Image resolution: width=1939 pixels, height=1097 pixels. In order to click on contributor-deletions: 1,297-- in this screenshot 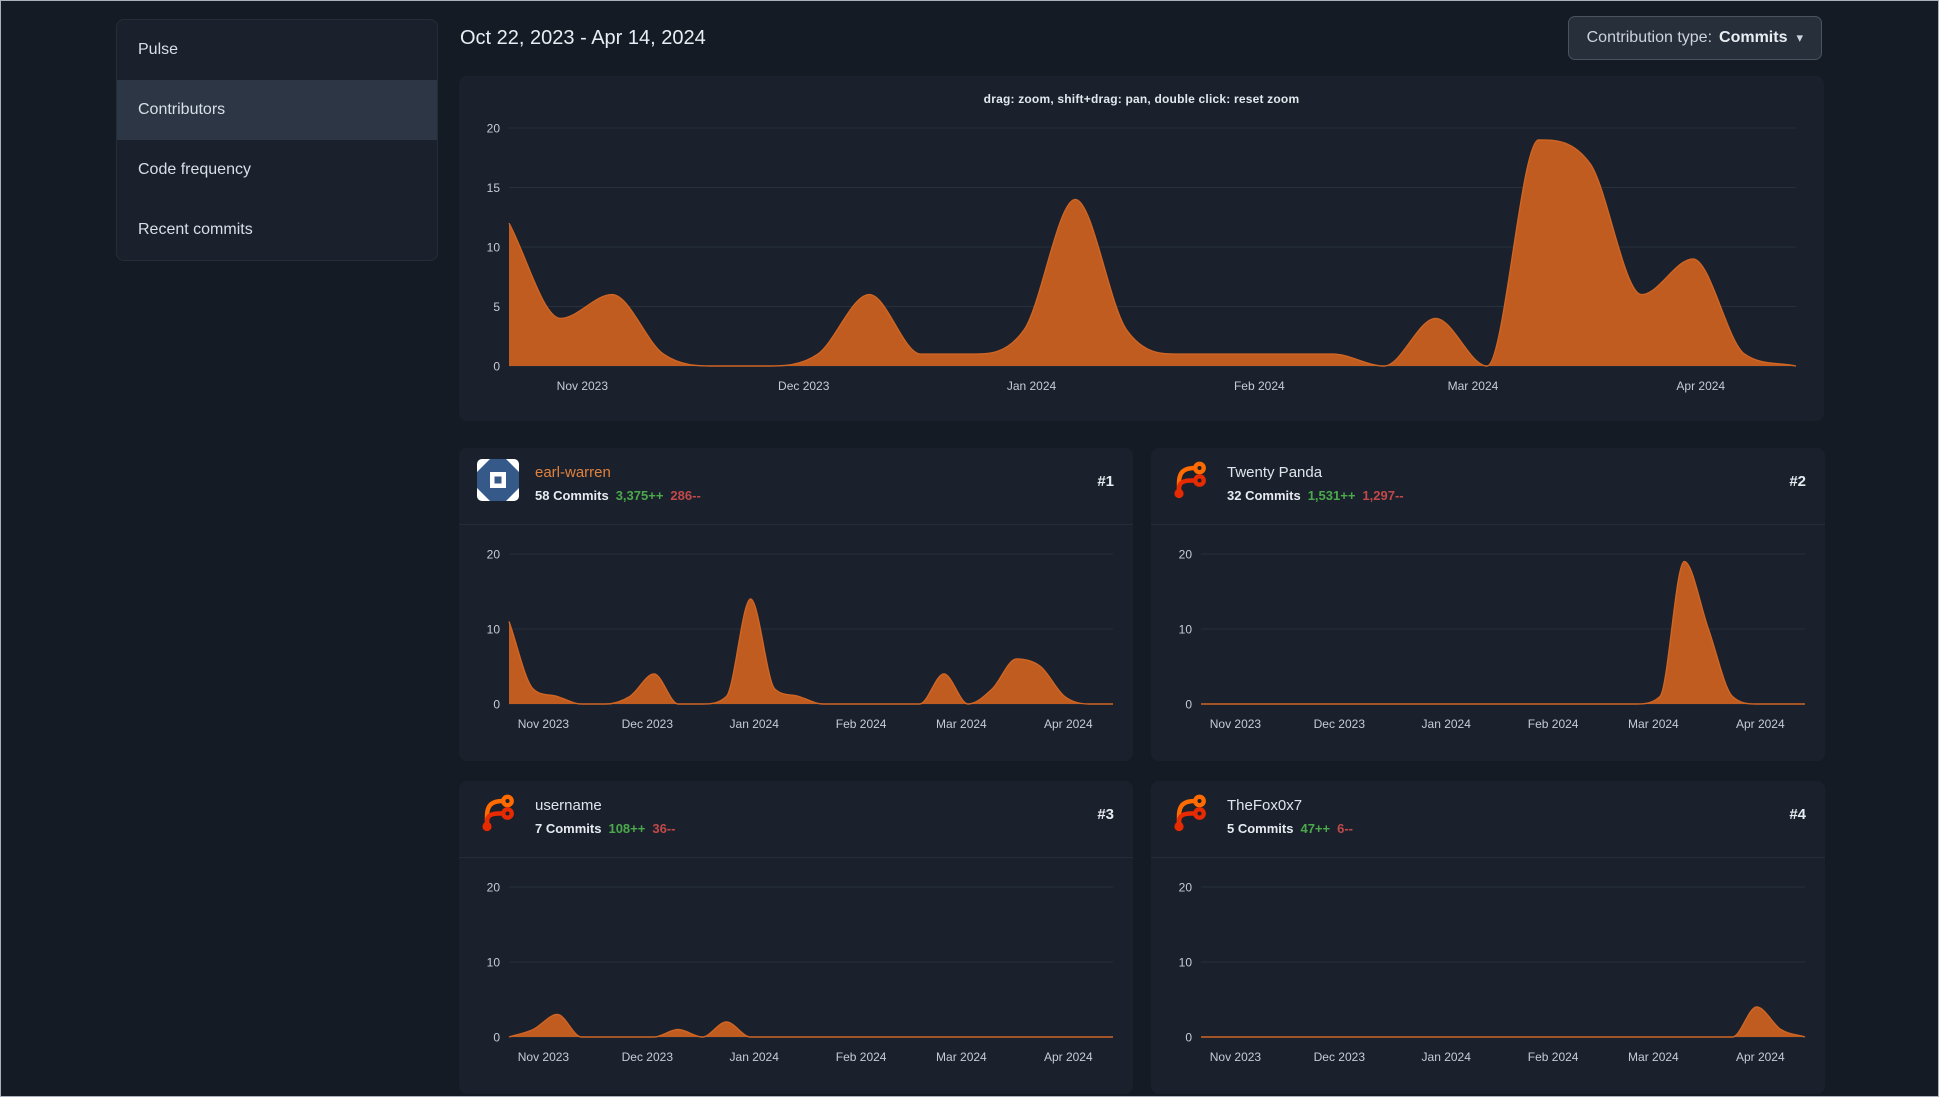, I will do `click(1383, 495)`.